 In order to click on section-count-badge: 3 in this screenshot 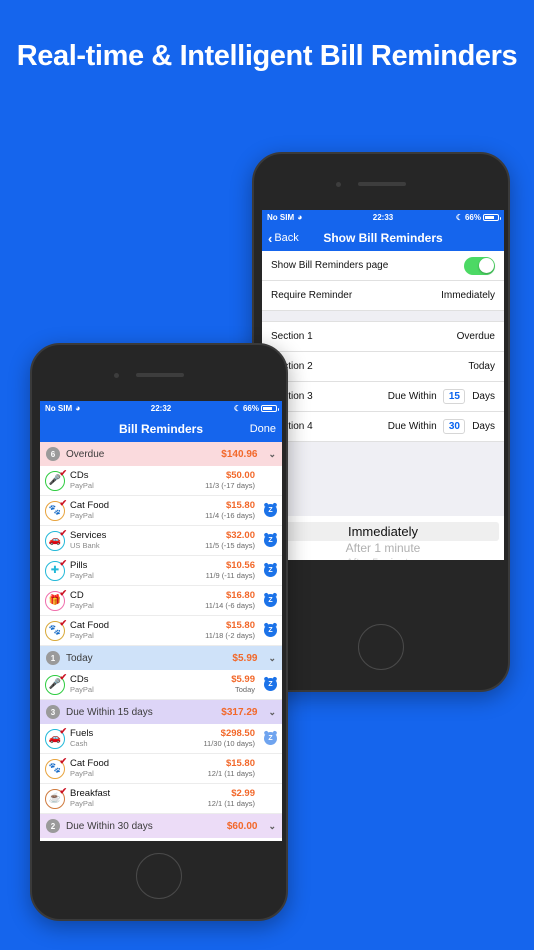, I will do `click(53, 712)`.